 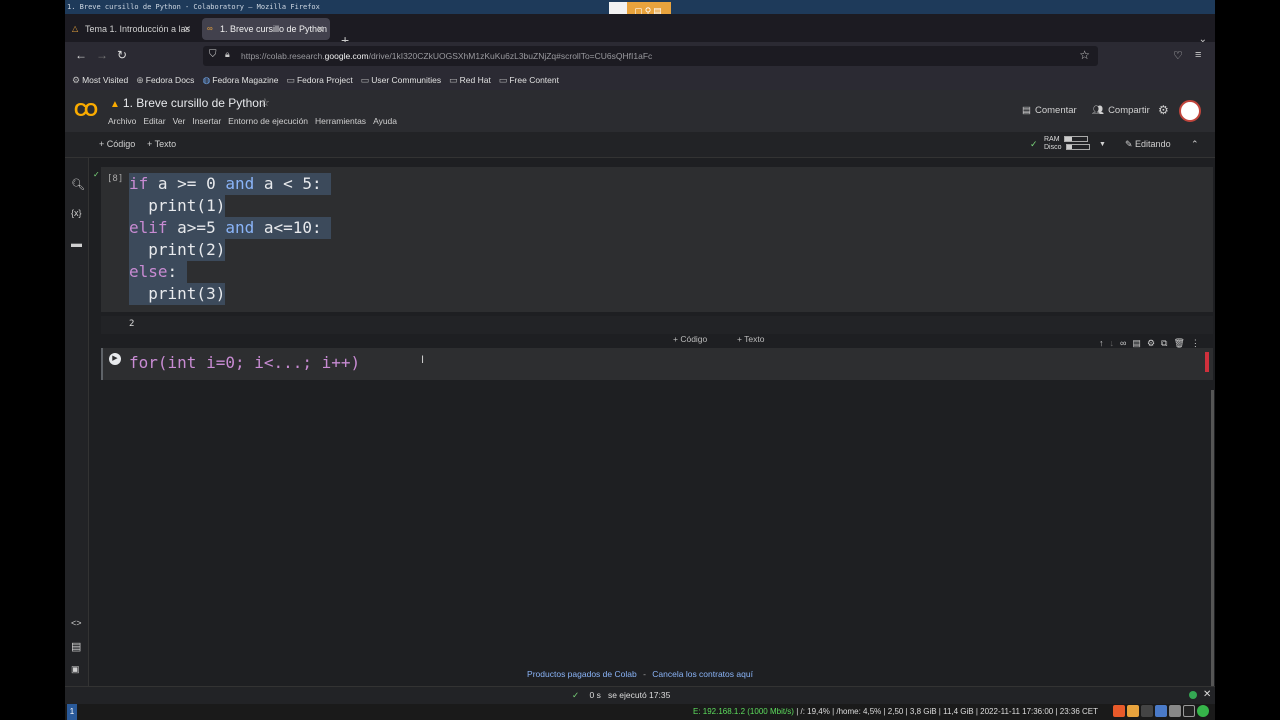 I want to click on chevron-down-icon: ▼, so click(x=1102, y=144).